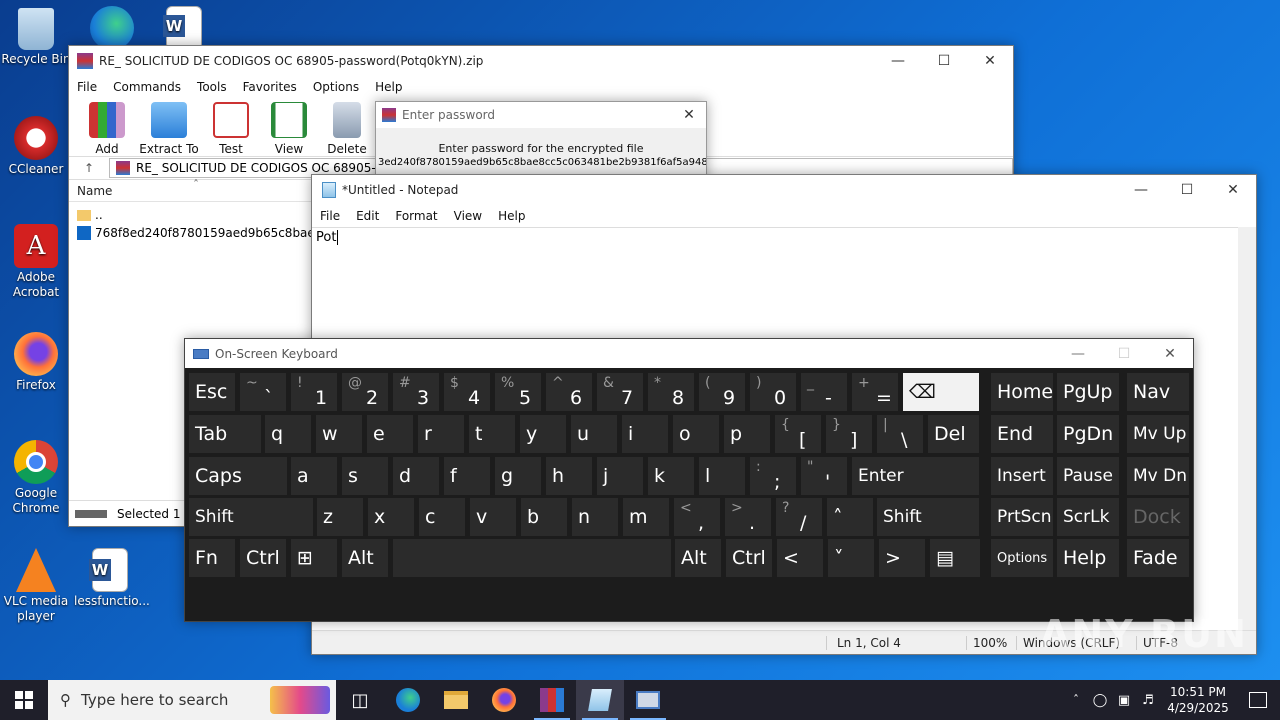 The image size is (1280, 720). Describe the element at coordinates (289, 129) in the screenshot. I see `tool-view: View` at that location.